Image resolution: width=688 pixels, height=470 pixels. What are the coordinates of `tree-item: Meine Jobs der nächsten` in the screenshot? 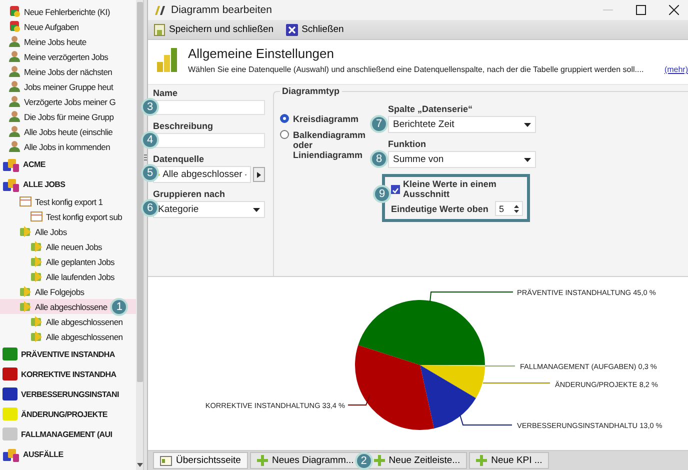 It's located at (68, 71).